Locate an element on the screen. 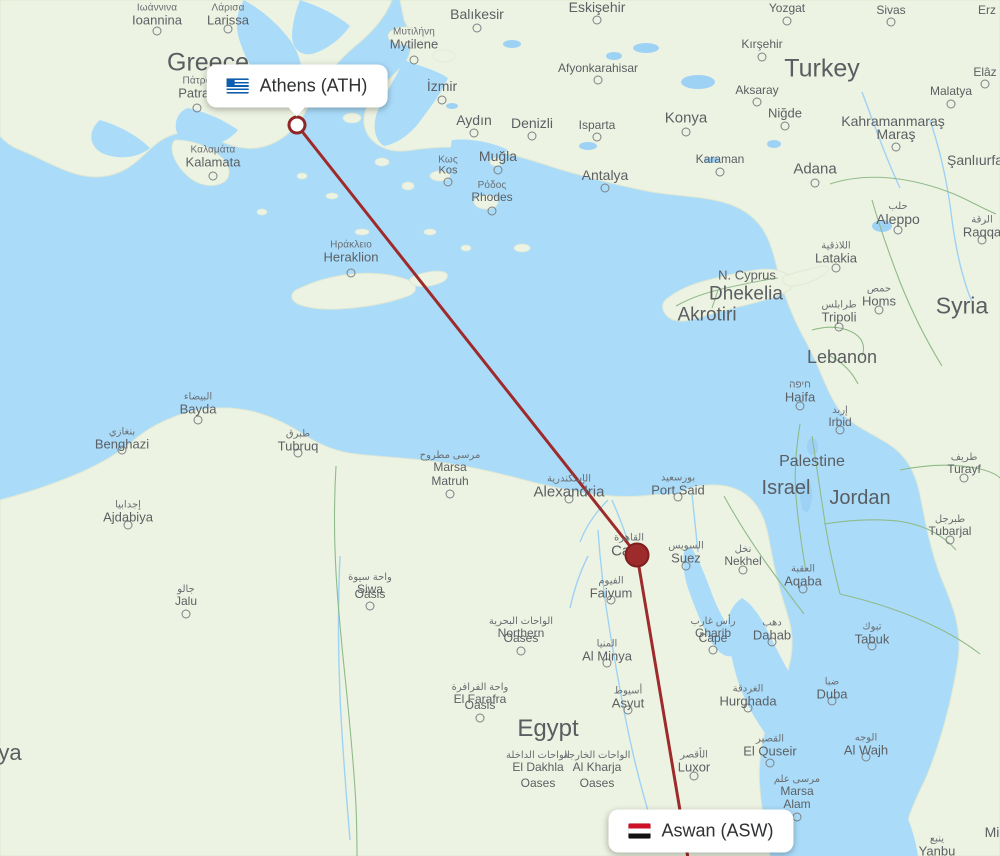 The image size is (1000, 856). tooltip-aswan: Aswan (ASW) is located at coordinates (701, 831).